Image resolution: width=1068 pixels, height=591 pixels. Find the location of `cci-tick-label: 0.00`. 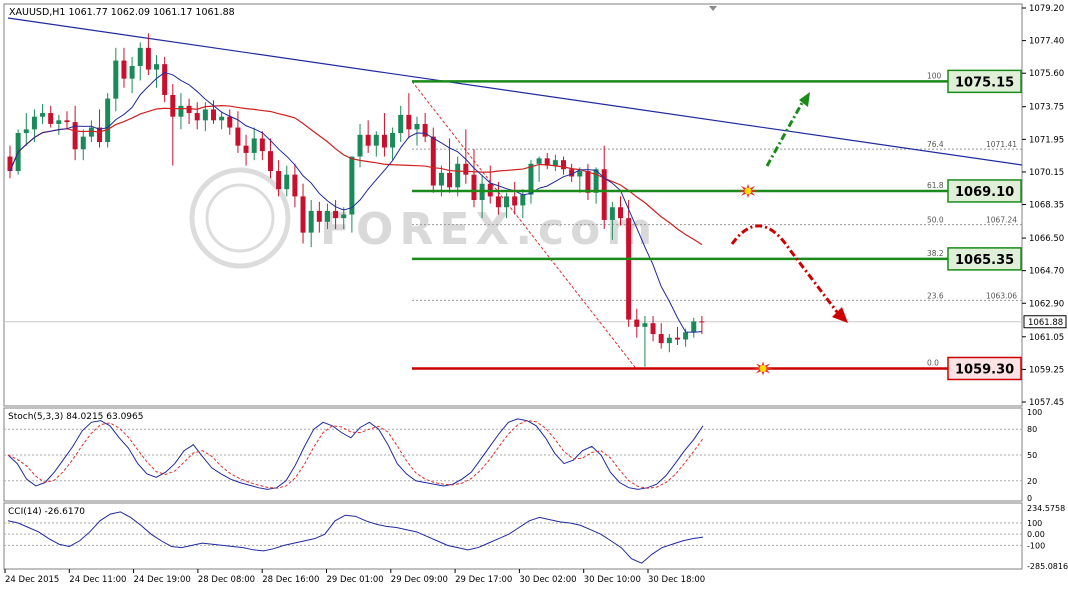

cci-tick-label: 0.00 is located at coordinates (1036, 534).